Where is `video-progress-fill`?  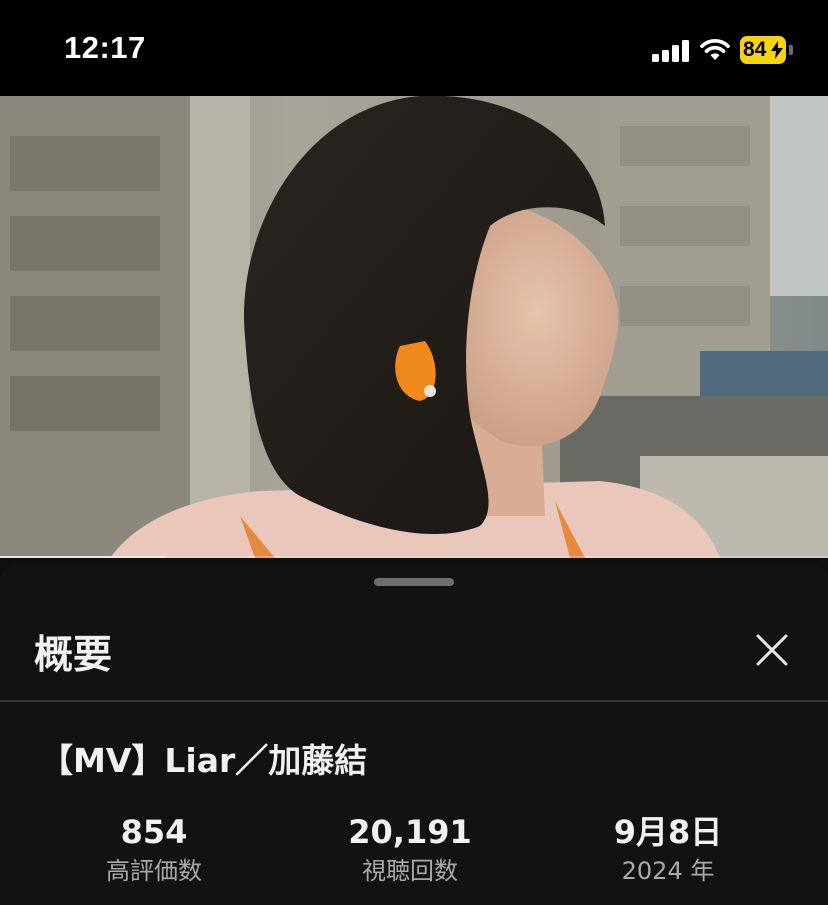
video-progress-fill is located at coordinates (83, 557).